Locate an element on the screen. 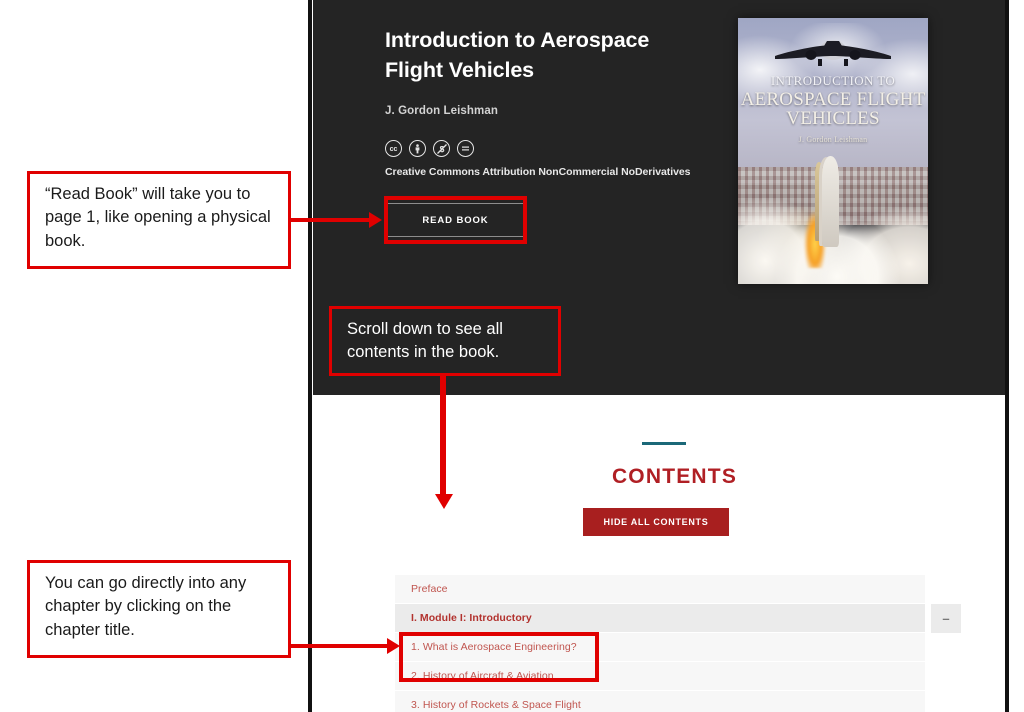  toc-item-label: I. Module I: Introductory is located at coordinates (471, 618).